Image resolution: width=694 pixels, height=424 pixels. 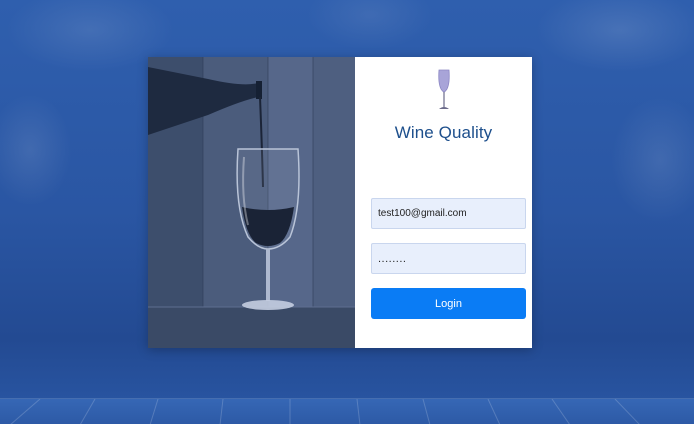 What do you see at coordinates (347, 411) in the screenshot?
I see `background-floor` at bounding box center [347, 411].